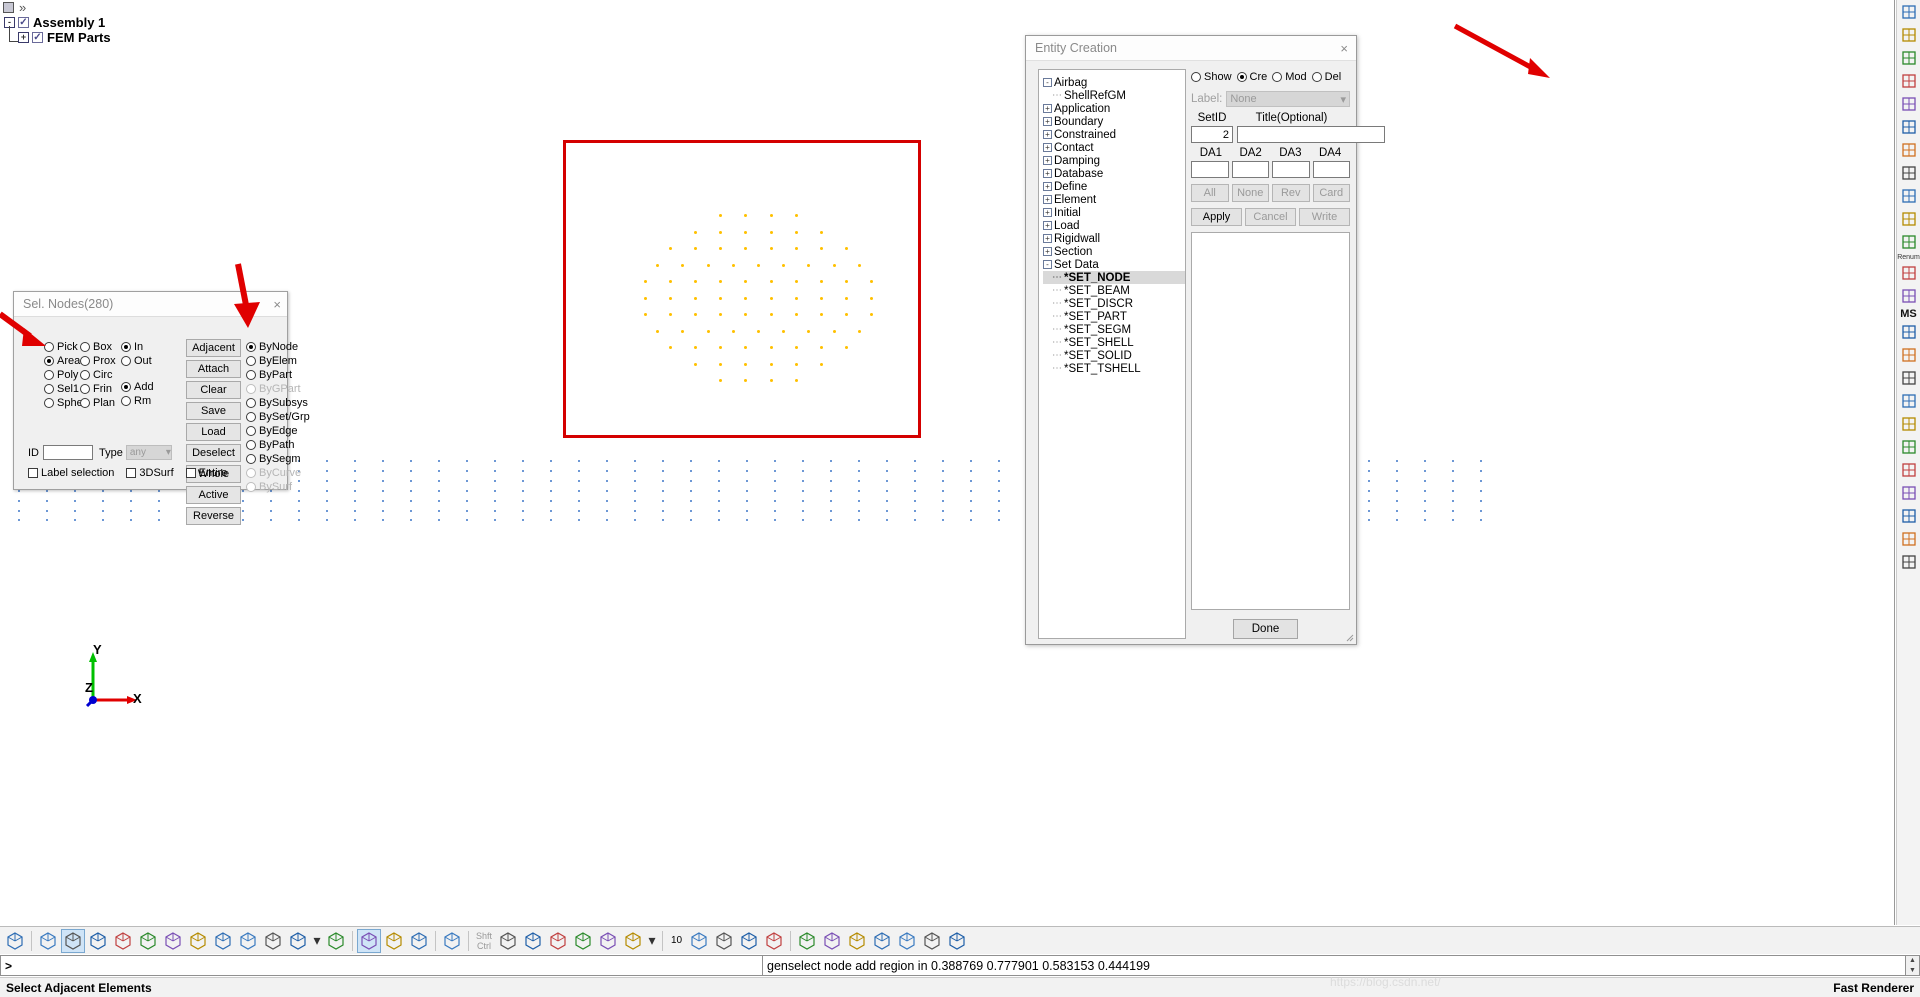 This screenshot has height=997, width=1920. Describe the element at coordinates (1114, 251) in the screenshot. I see `tree-item-section: + Section` at that location.